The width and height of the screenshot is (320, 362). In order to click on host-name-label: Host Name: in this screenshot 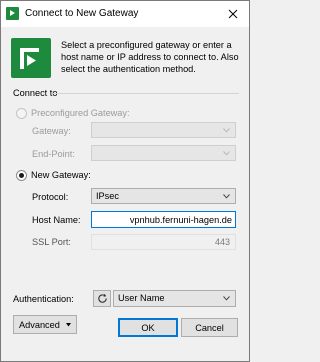, I will do `click(56, 220)`.